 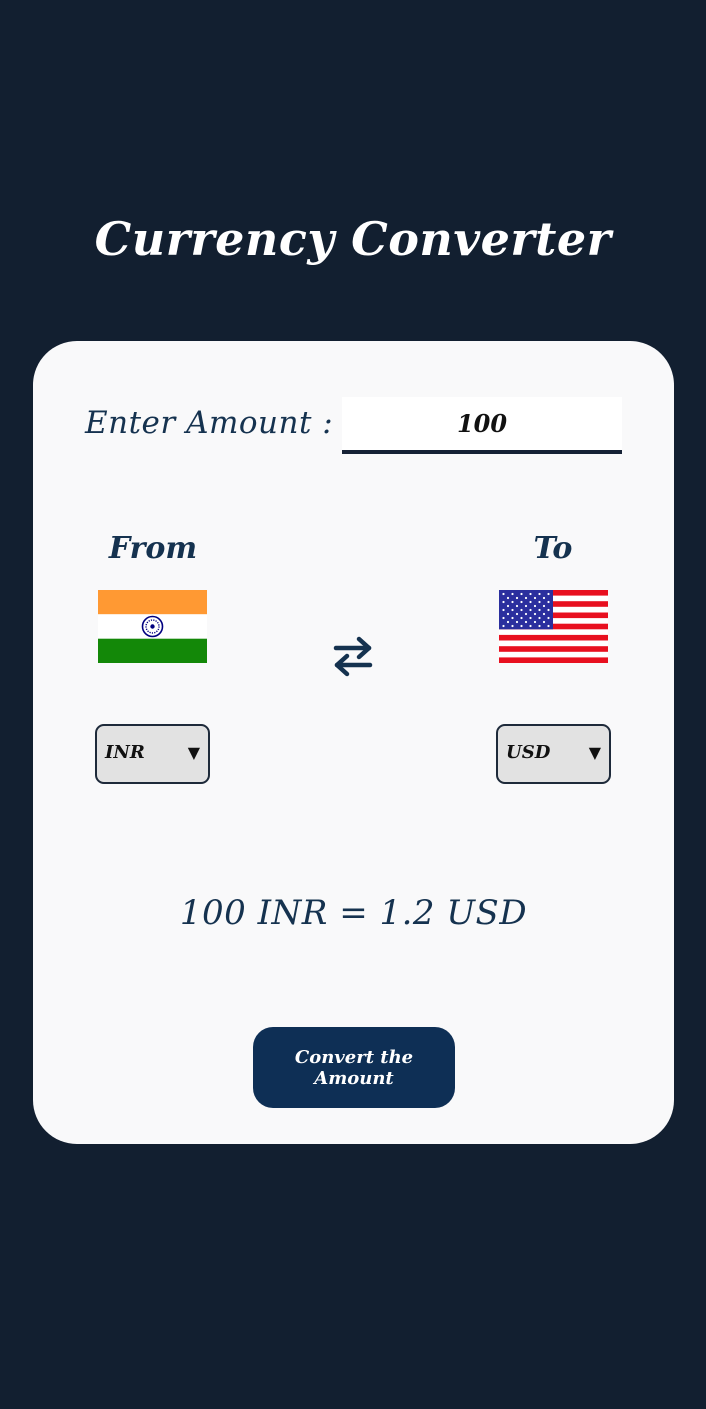 What do you see at coordinates (152, 754) in the screenshot?
I see `from-currency-select: INR ▼` at bounding box center [152, 754].